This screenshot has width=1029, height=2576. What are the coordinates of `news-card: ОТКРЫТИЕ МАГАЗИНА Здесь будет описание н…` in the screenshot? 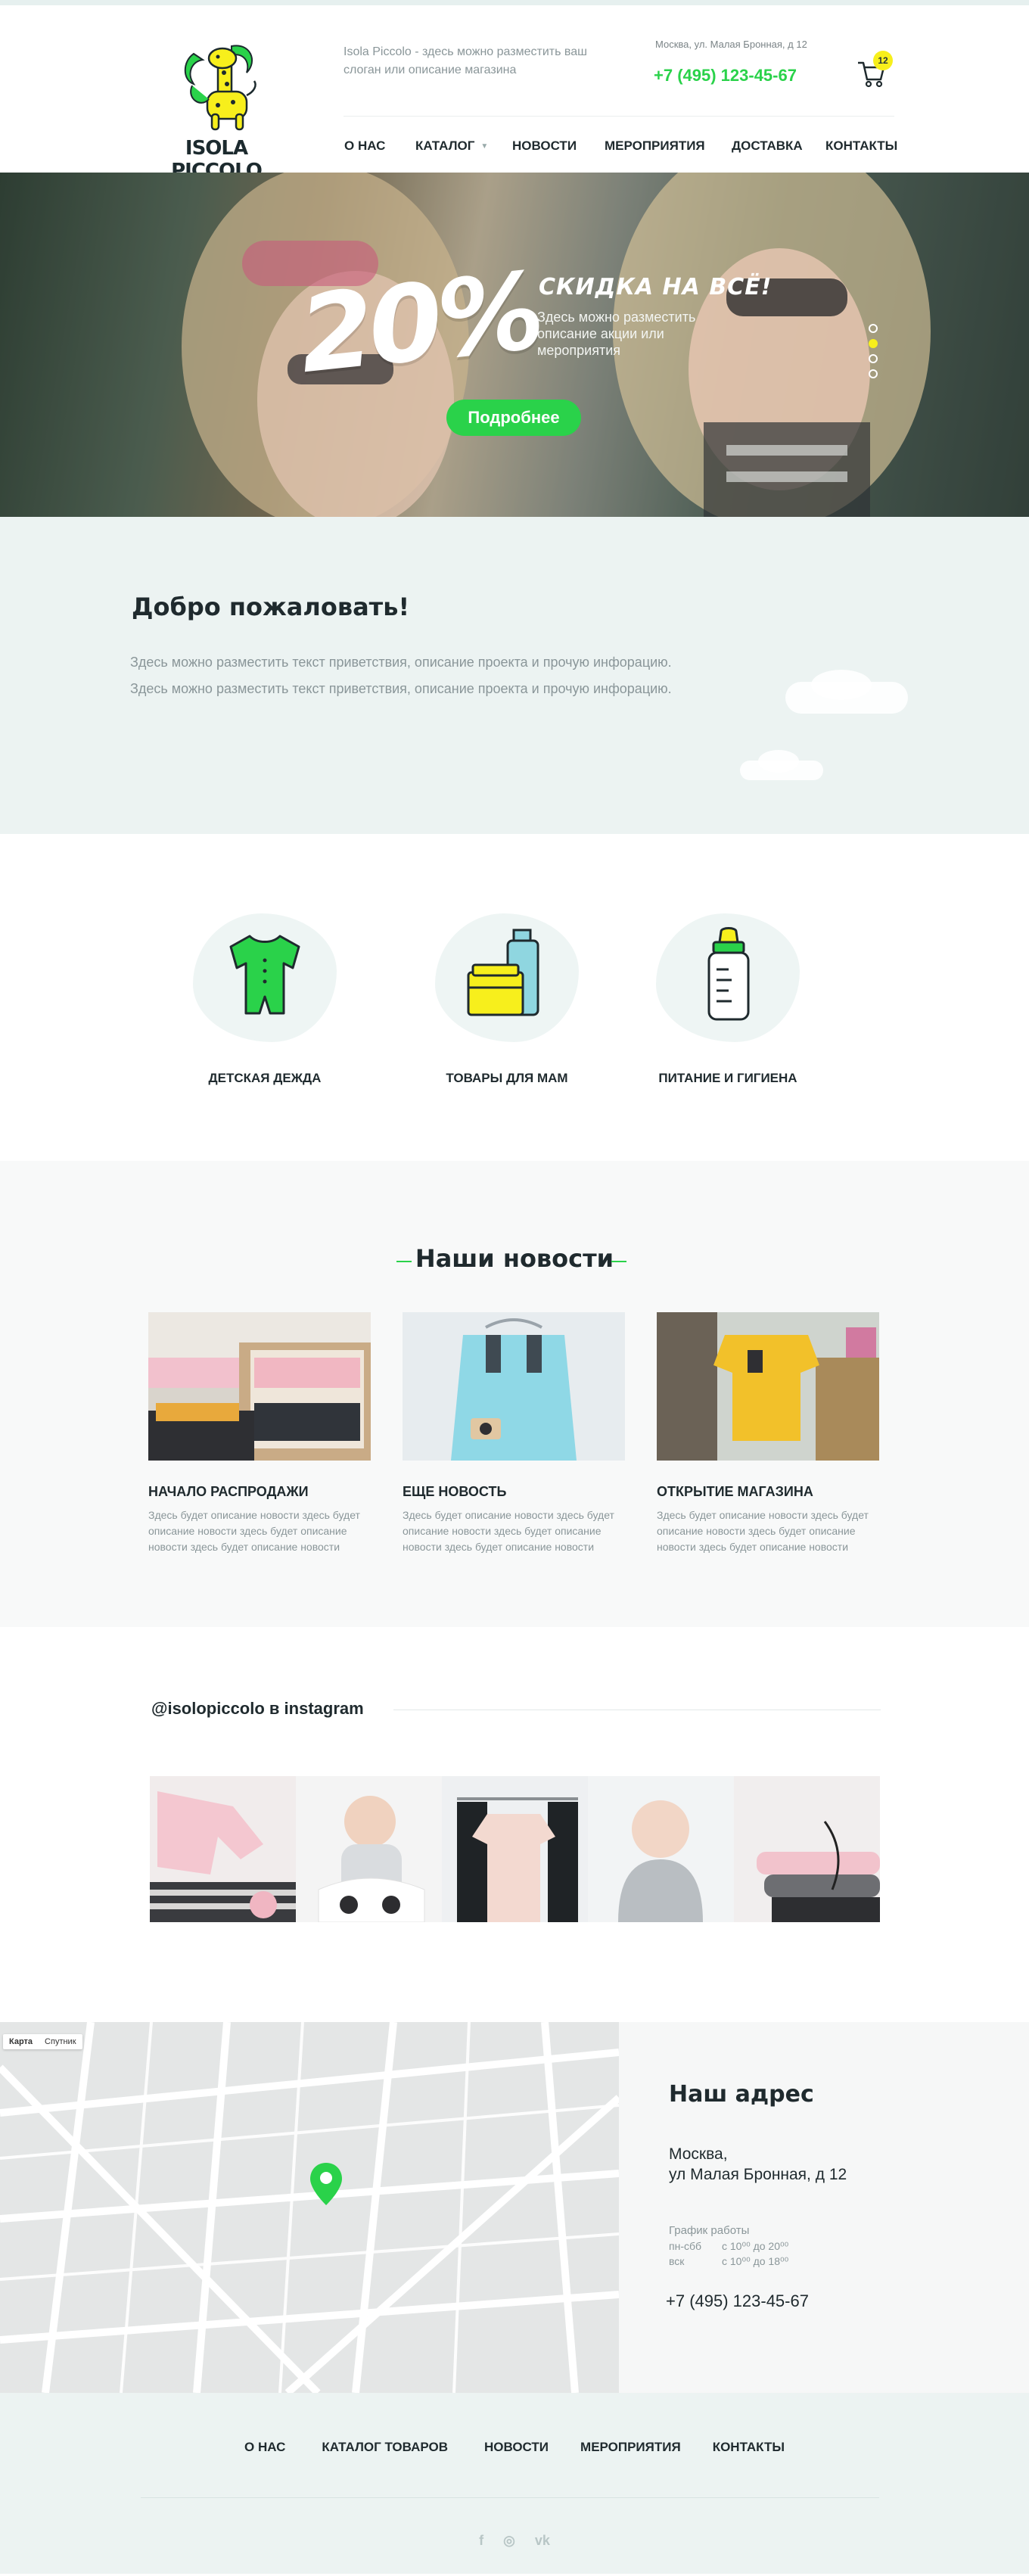 It's located at (768, 1433).